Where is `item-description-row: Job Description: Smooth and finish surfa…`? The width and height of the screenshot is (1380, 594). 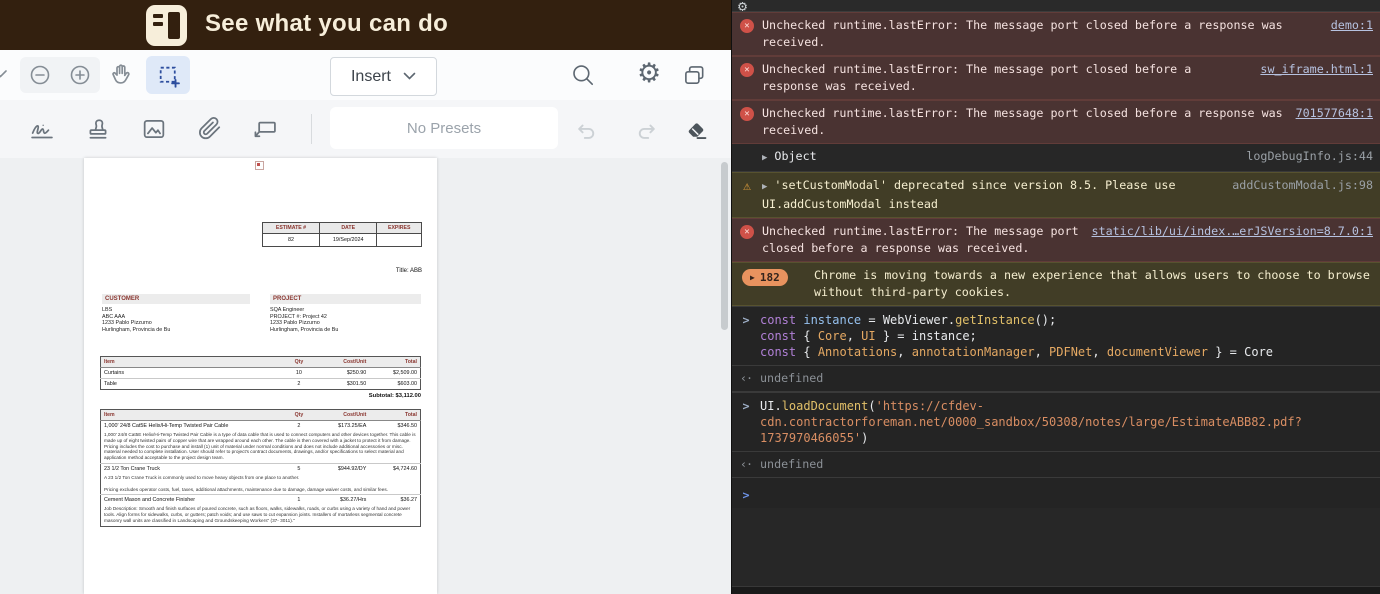
item-description-row: Job Description: Smooth and finish surfa… is located at coordinates (261, 515).